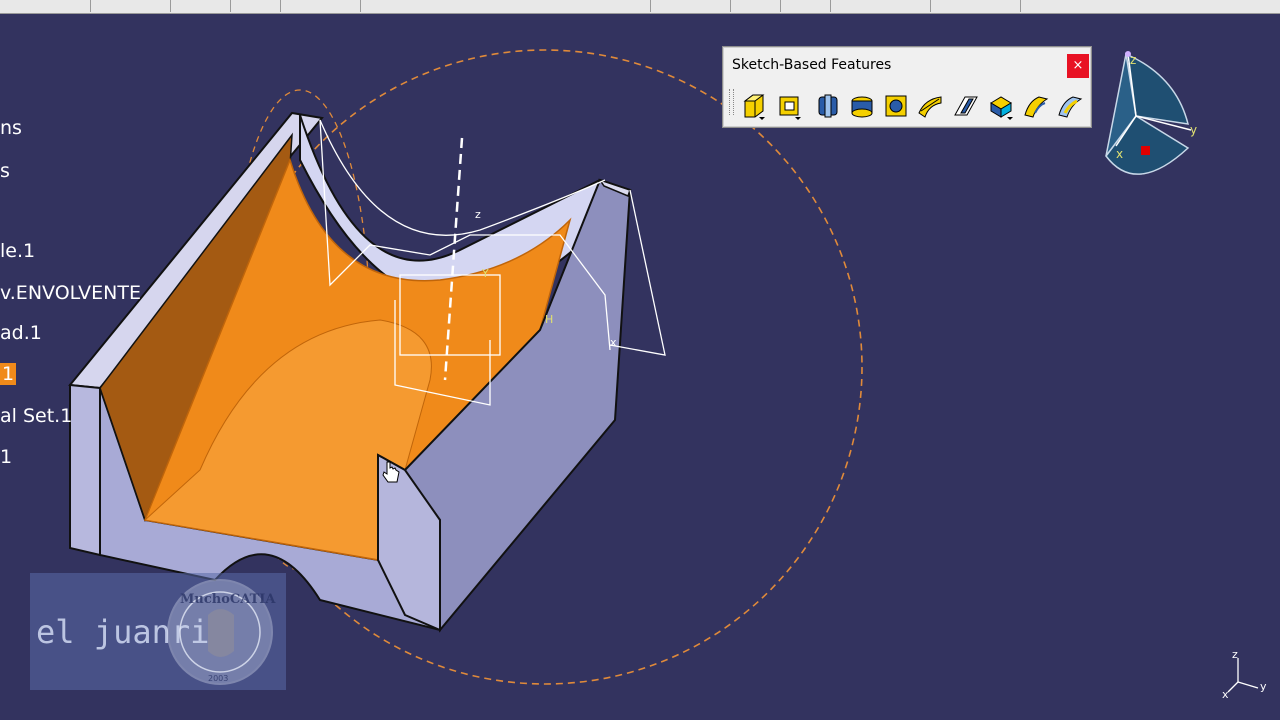 This screenshot has width=1280, height=720. I want to click on sketch-based-features-toolbar: Sketch-Based Features ×, so click(907, 87).